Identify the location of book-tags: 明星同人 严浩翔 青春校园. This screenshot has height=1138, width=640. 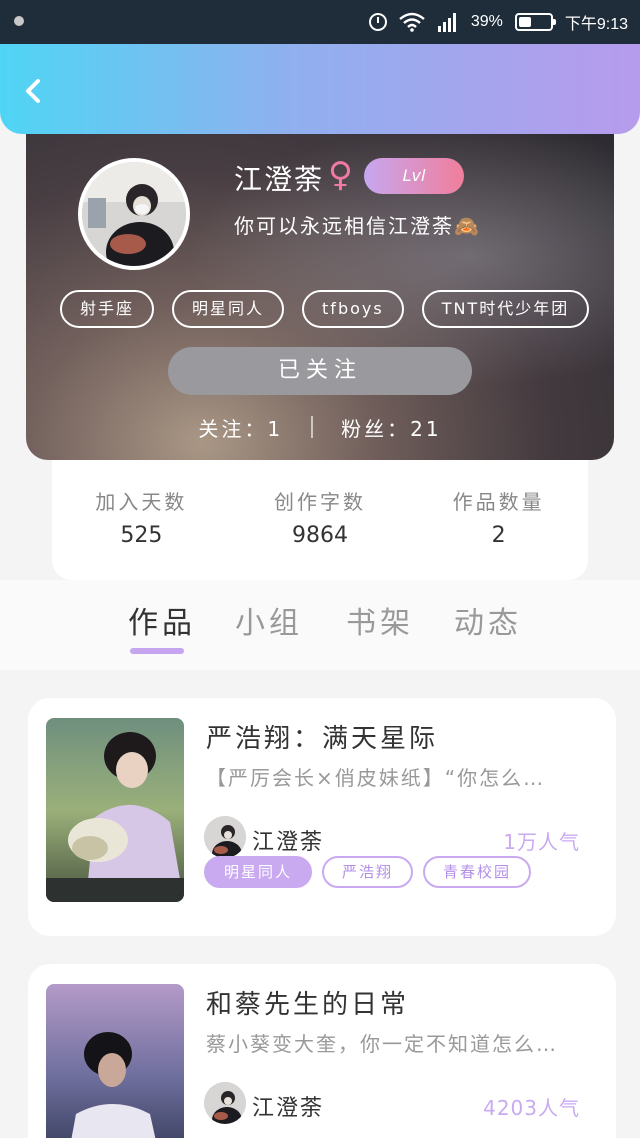
(368, 872).